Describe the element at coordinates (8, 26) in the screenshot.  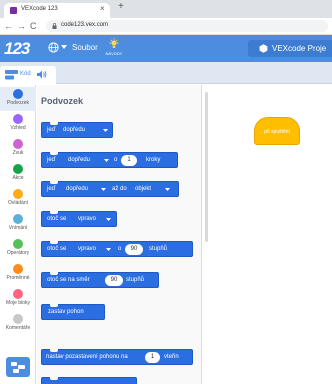
I see `back-arrow-icon: ←` at that location.